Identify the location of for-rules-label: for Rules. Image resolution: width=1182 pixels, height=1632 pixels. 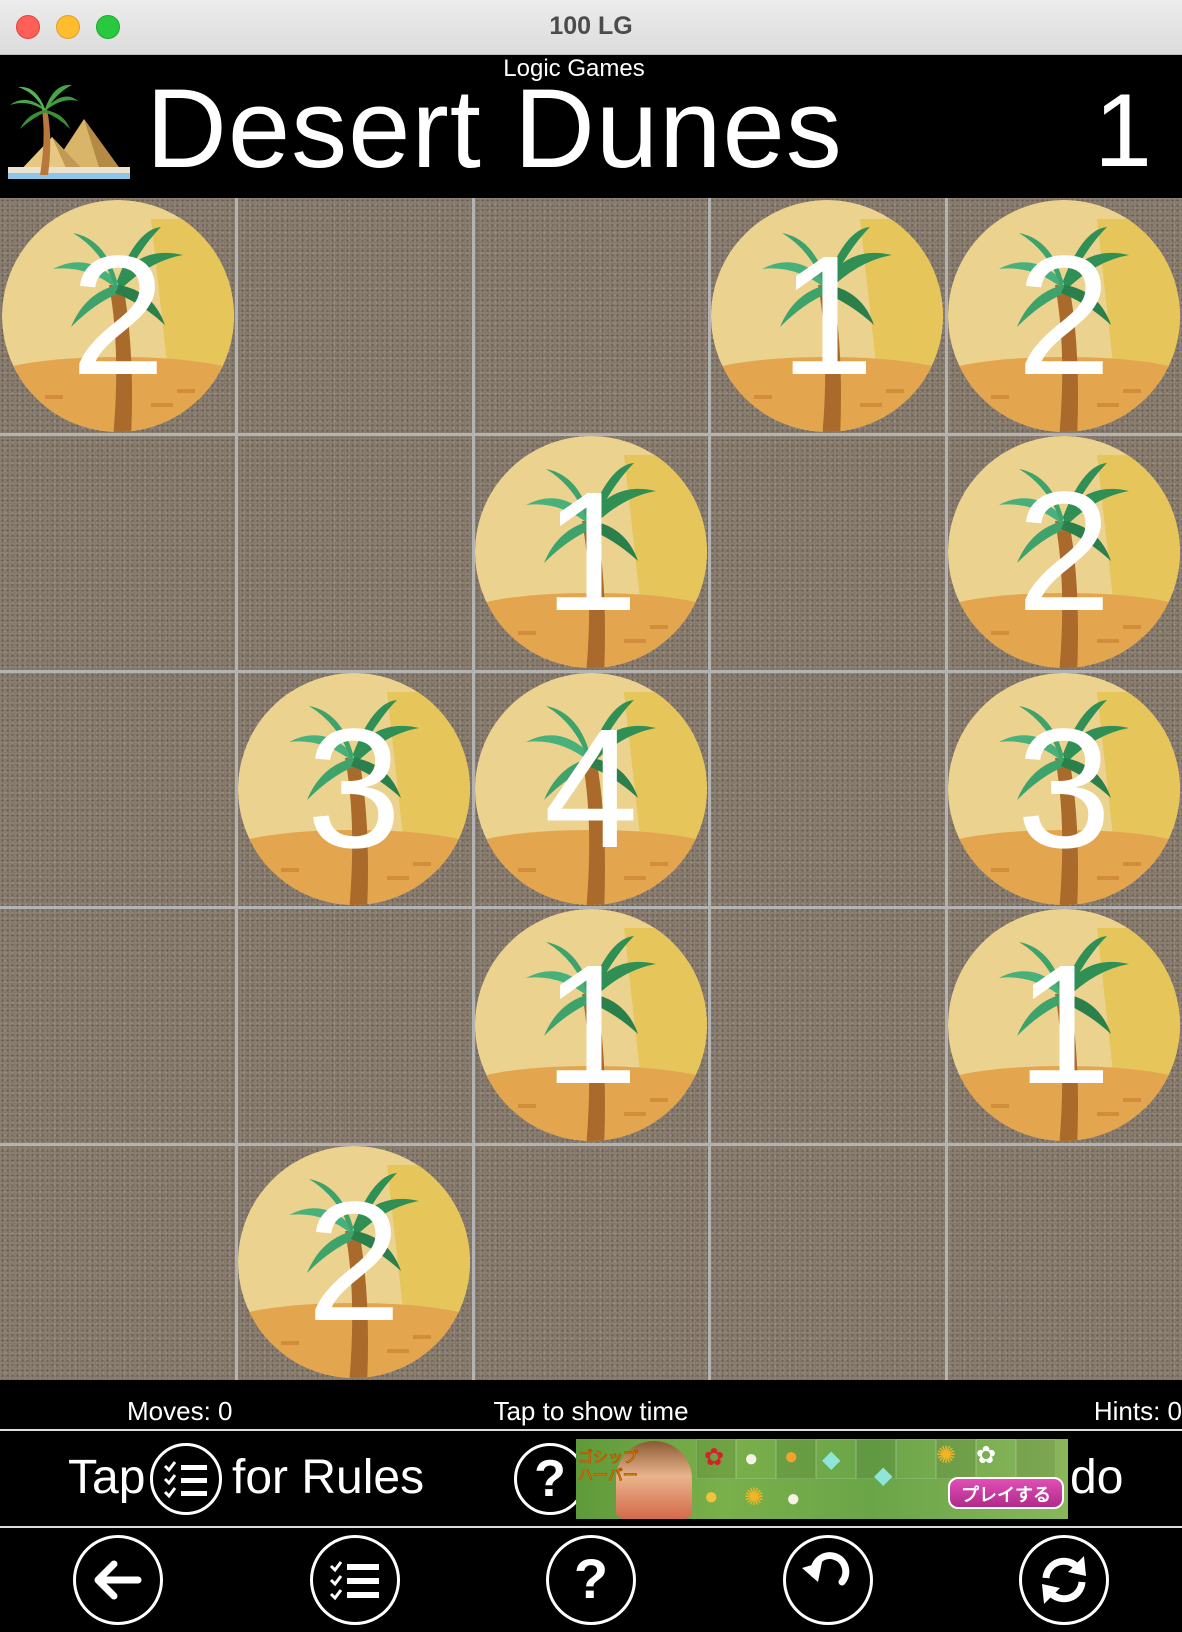
(328, 1477).